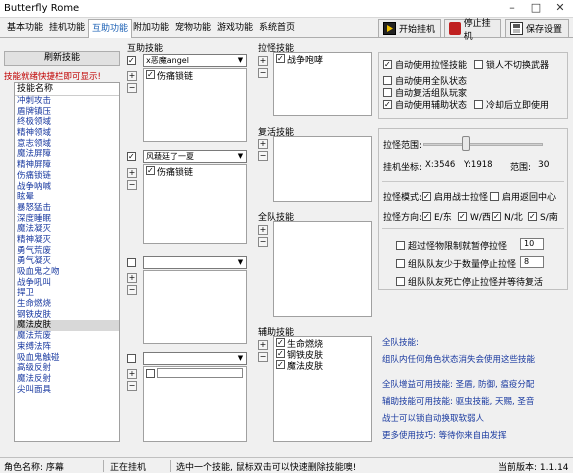 This screenshot has width=573, height=473. Describe the element at coordinates (387, 92) in the screenshot. I see `auto-revive-checkbox` at that location.